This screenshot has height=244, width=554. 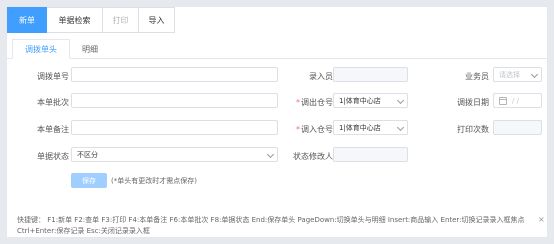 What do you see at coordinates (473, 102) in the screenshot?
I see `date-label: 调拨日期` at bounding box center [473, 102].